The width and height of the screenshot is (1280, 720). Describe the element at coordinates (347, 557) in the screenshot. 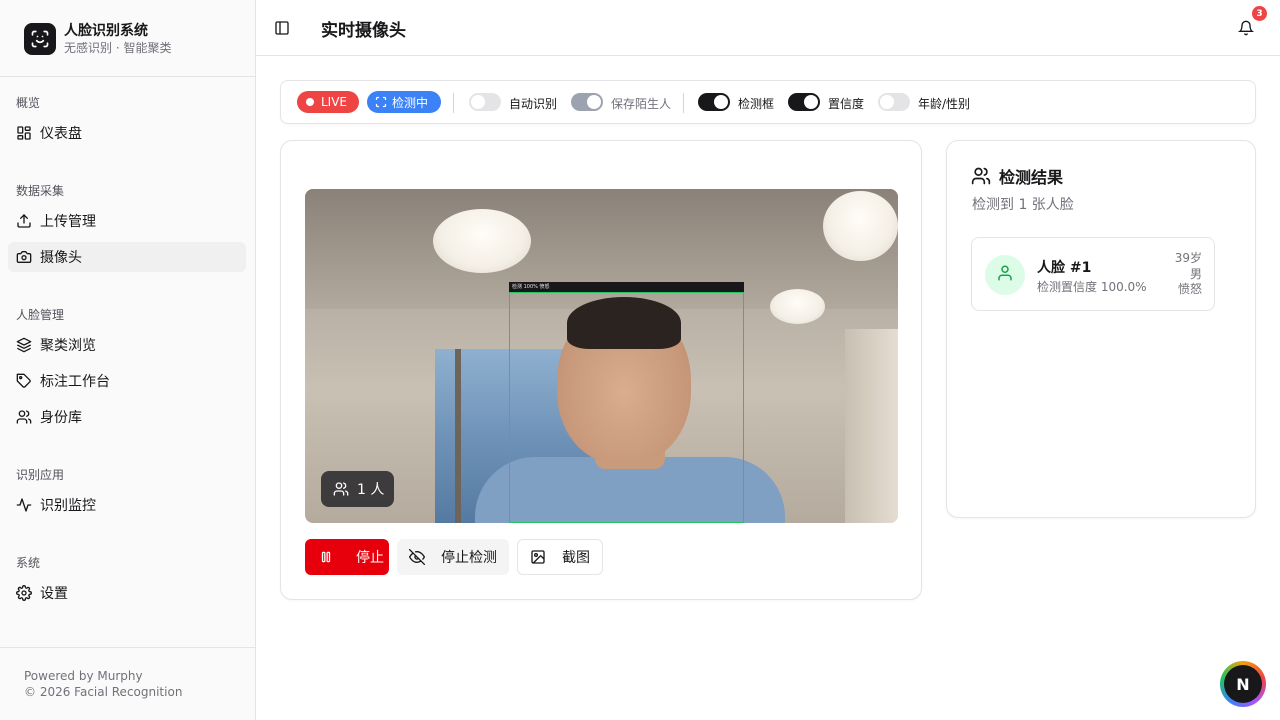

I see `stop-button: 停止` at that location.